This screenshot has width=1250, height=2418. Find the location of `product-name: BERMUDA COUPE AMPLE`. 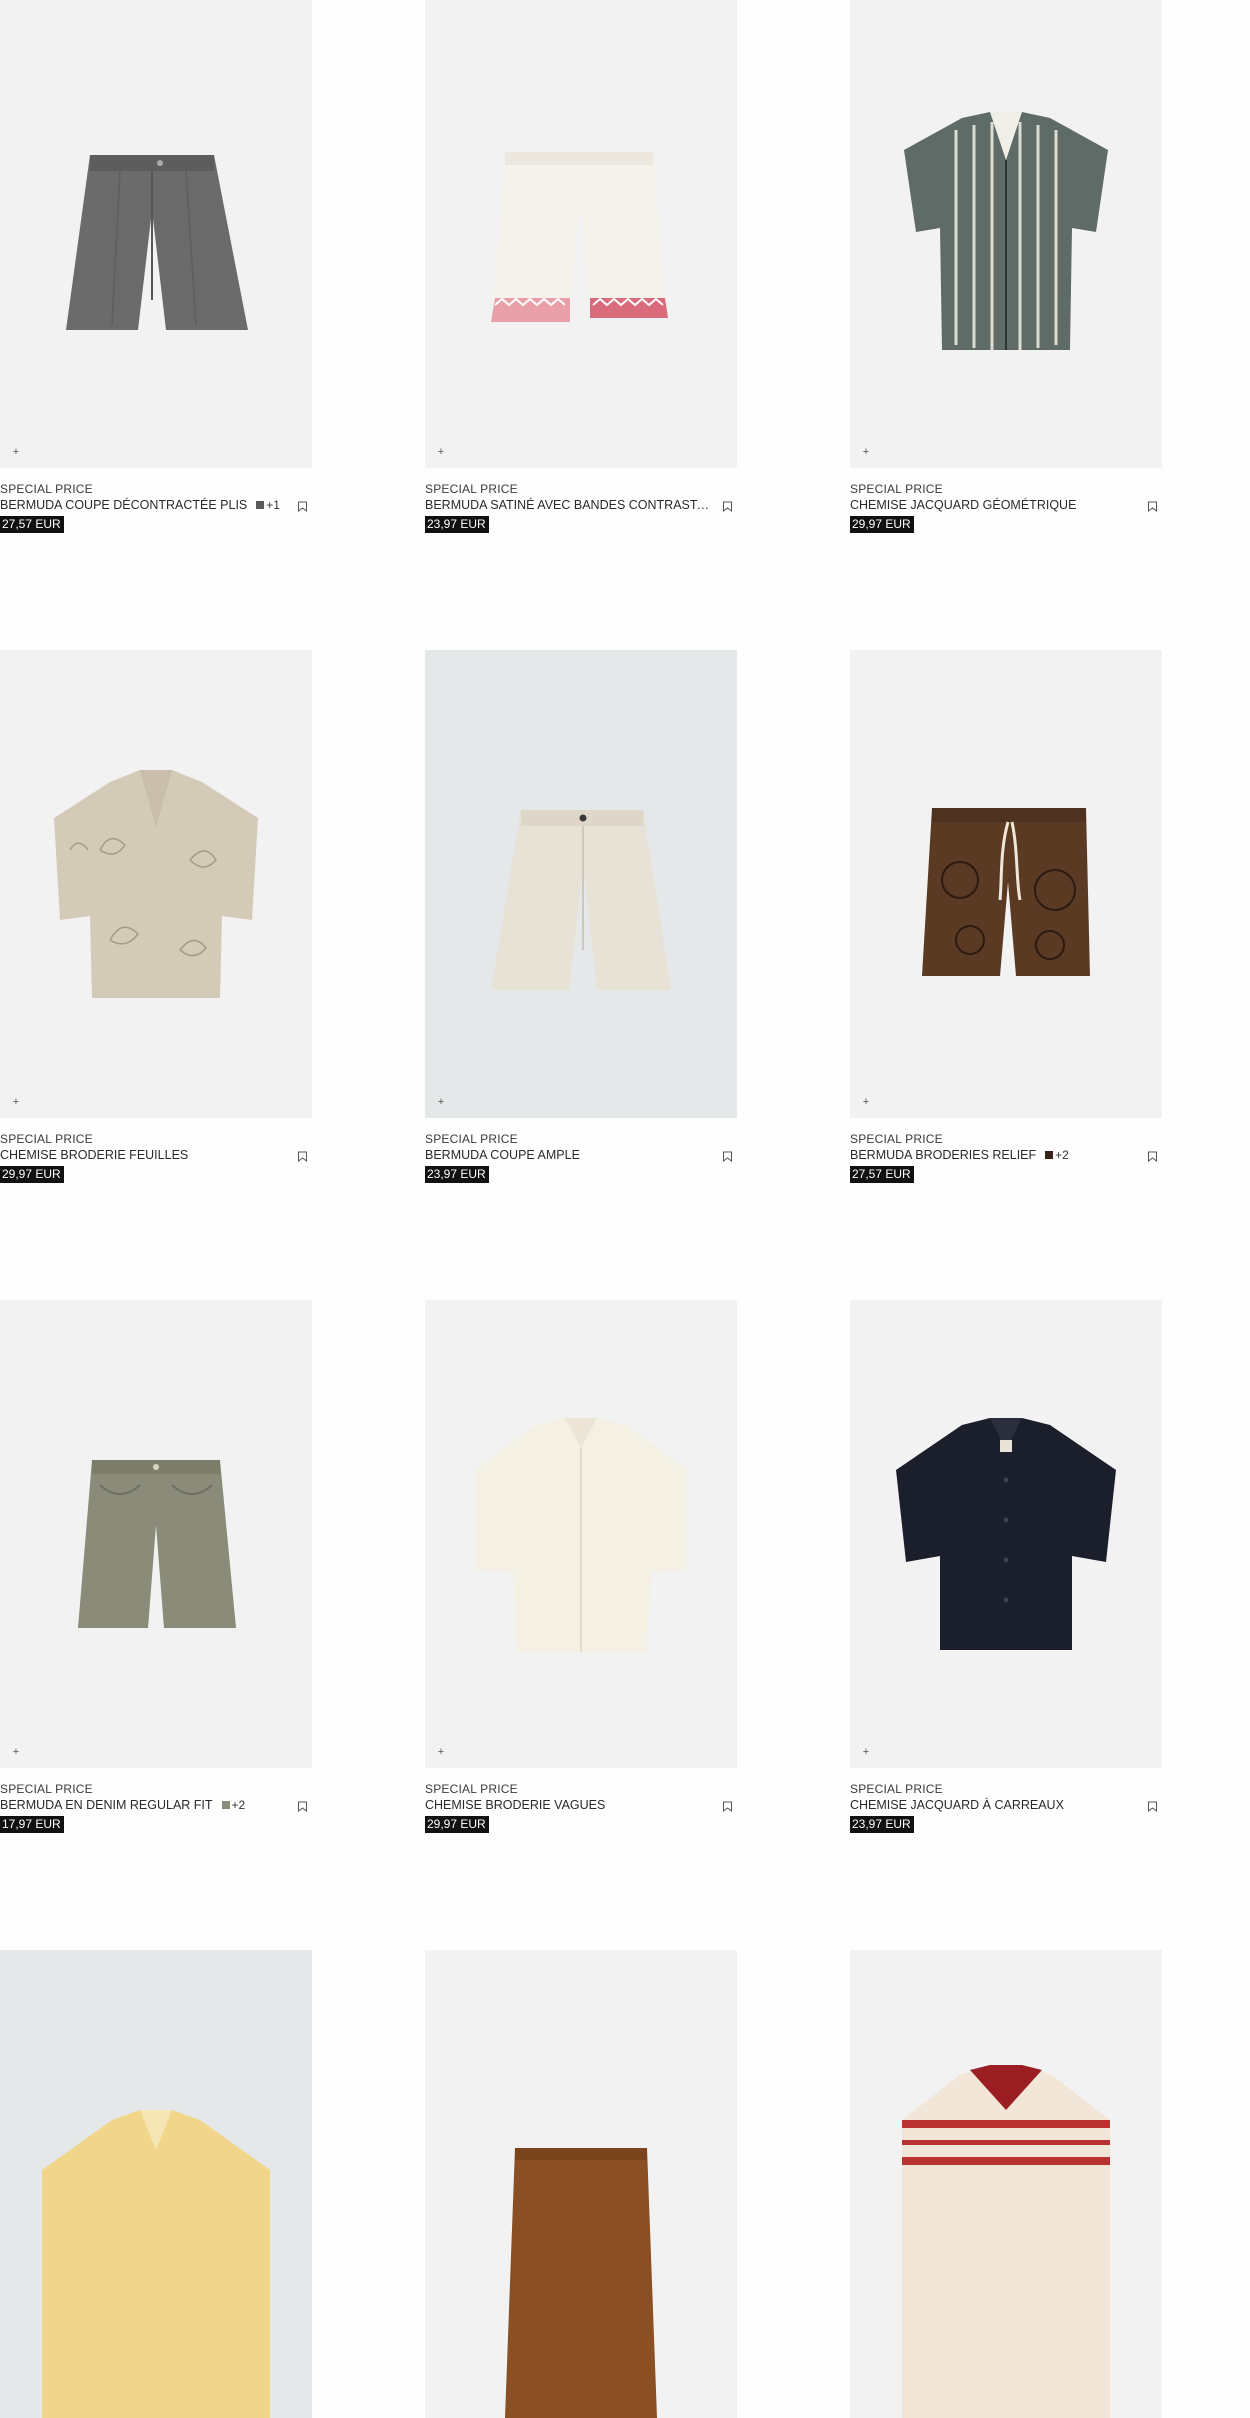

product-name: BERMUDA COUPE AMPLE is located at coordinates (502, 1155).